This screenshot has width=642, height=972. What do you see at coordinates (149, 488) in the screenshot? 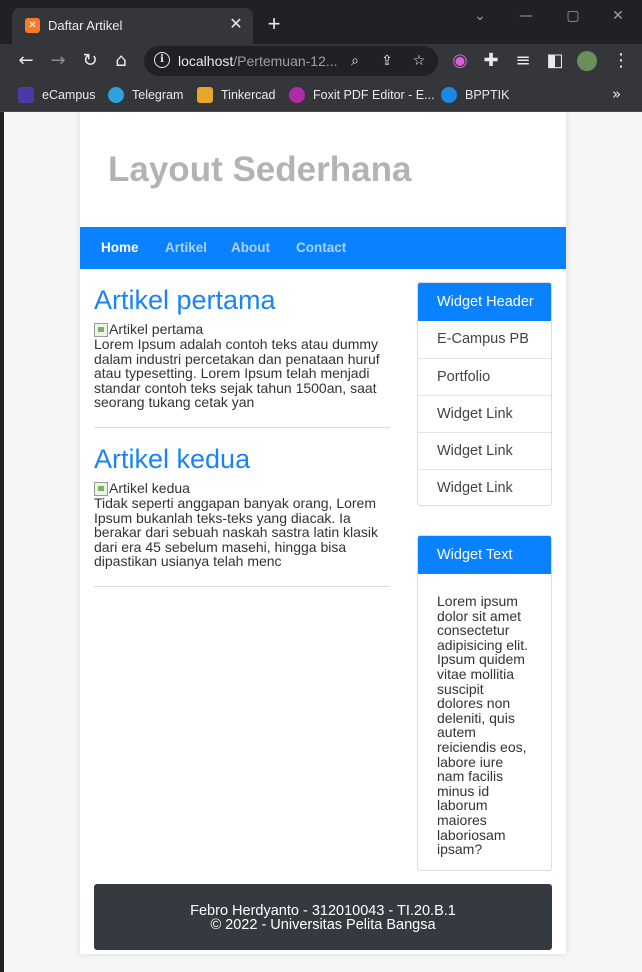
I see `image-alt-text: Artikel kedua` at bounding box center [149, 488].